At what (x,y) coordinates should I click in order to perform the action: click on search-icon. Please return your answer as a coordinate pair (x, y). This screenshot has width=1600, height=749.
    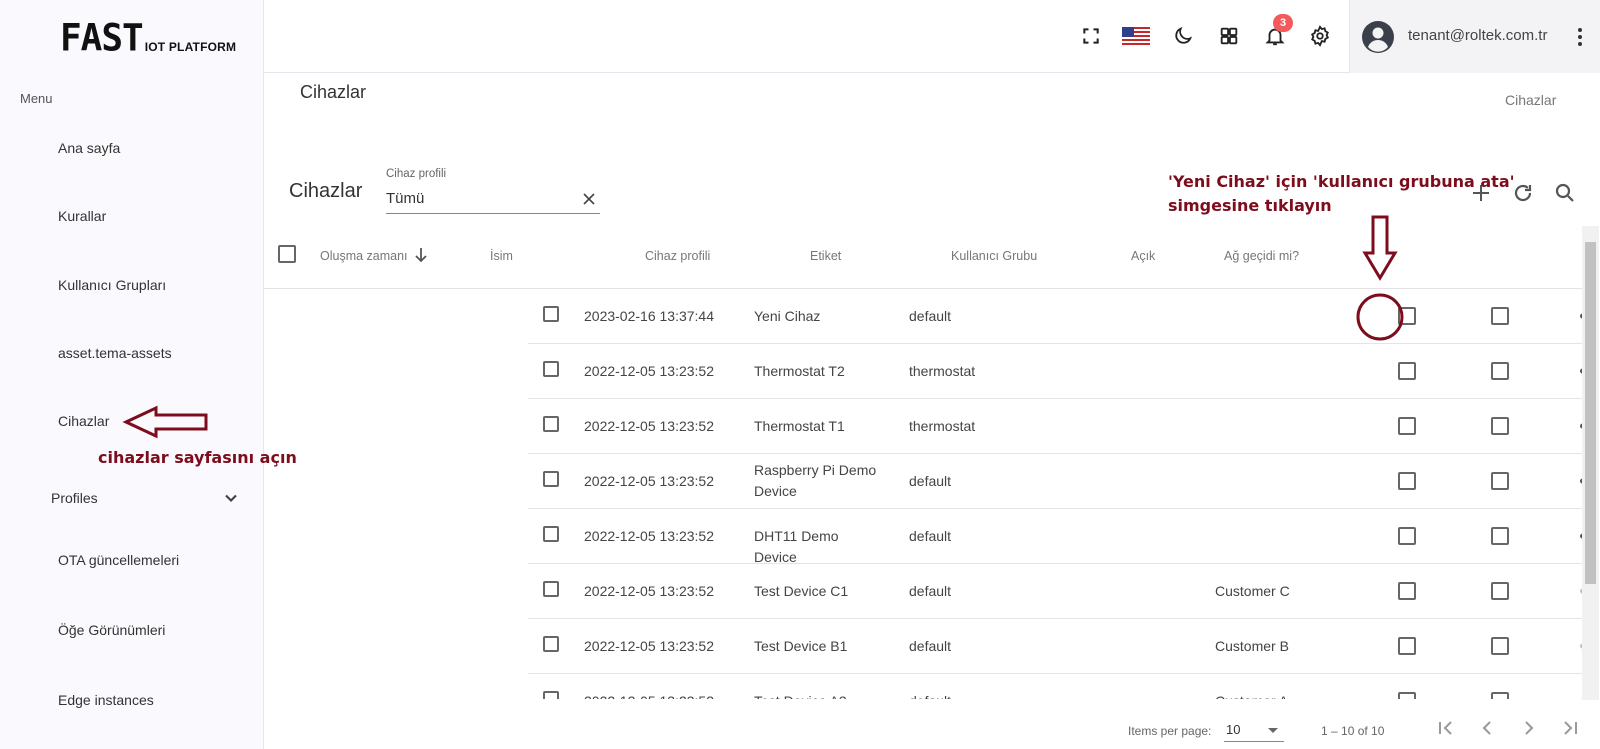
    Looking at the image, I should click on (1565, 193).